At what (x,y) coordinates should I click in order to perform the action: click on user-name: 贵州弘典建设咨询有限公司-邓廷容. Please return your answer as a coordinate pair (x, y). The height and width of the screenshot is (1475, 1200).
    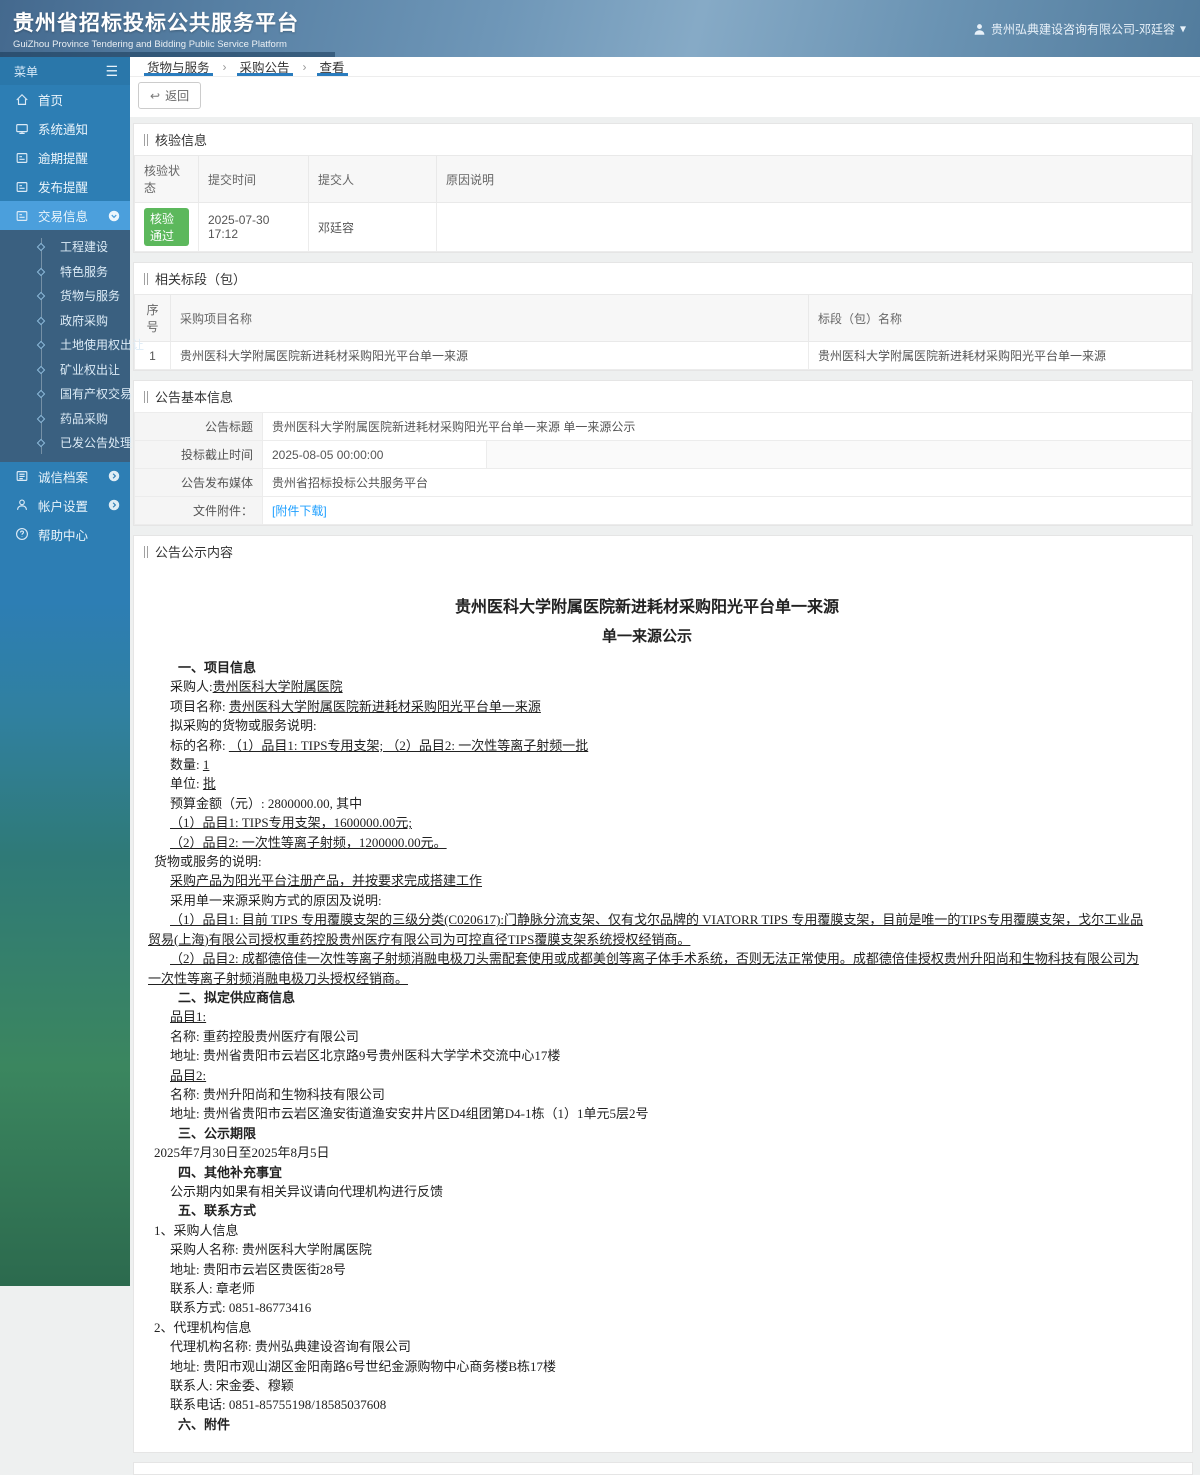
    Looking at the image, I should click on (1082, 29).